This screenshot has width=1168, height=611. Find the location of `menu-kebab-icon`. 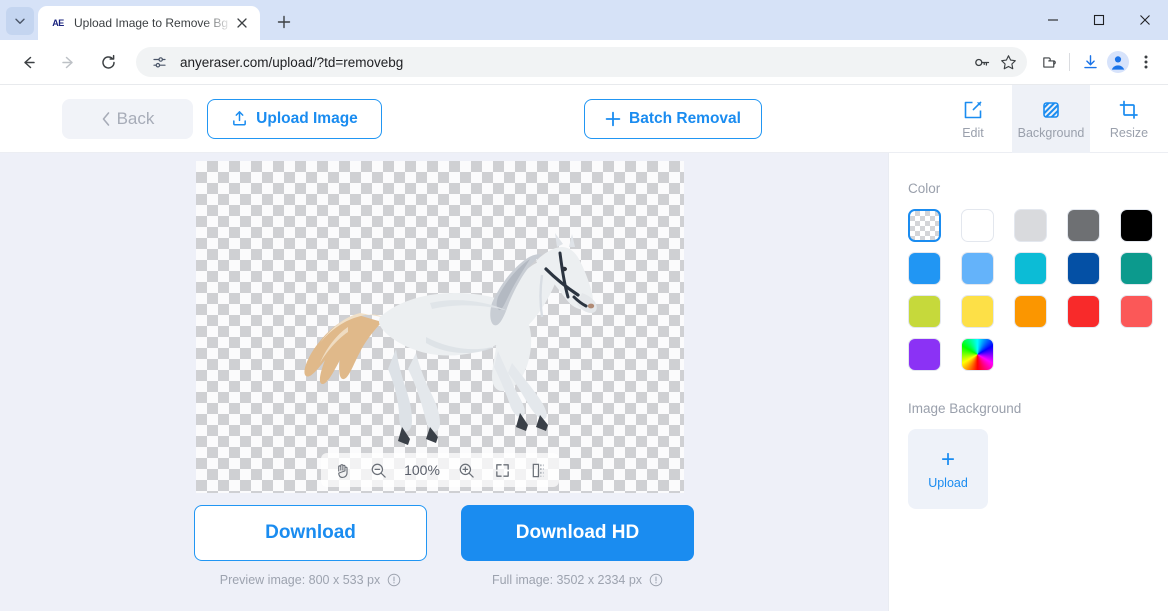

menu-kebab-icon is located at coordinates (1146, 62).